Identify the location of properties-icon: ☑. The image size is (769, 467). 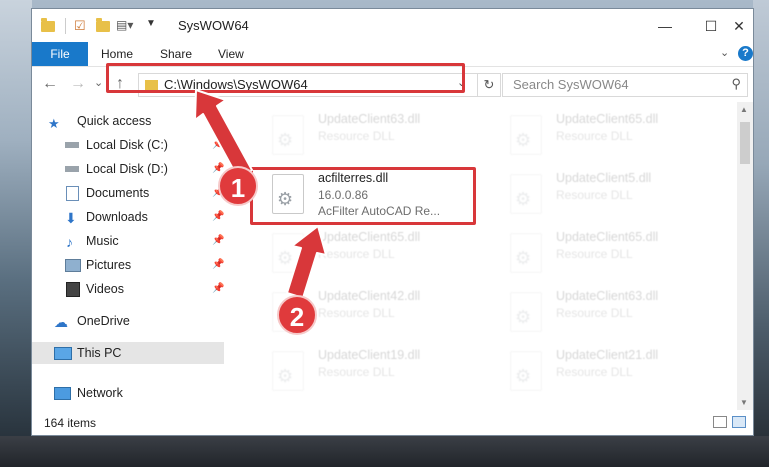
(80, 26).